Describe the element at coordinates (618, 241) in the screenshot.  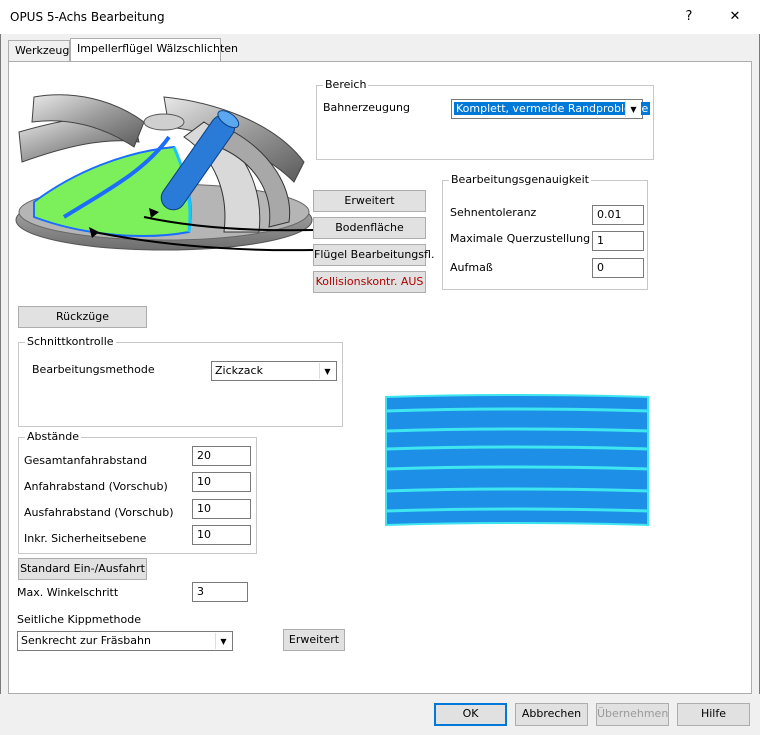
I see `querzustellung-input: 1` at that location.